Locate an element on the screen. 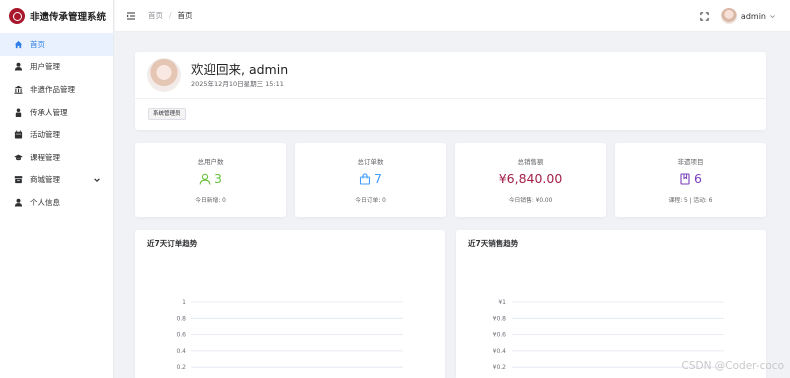 This screenshot has width=790, height=378. y-tick-label: ¥0.6 is located at coordinates (500, 335).